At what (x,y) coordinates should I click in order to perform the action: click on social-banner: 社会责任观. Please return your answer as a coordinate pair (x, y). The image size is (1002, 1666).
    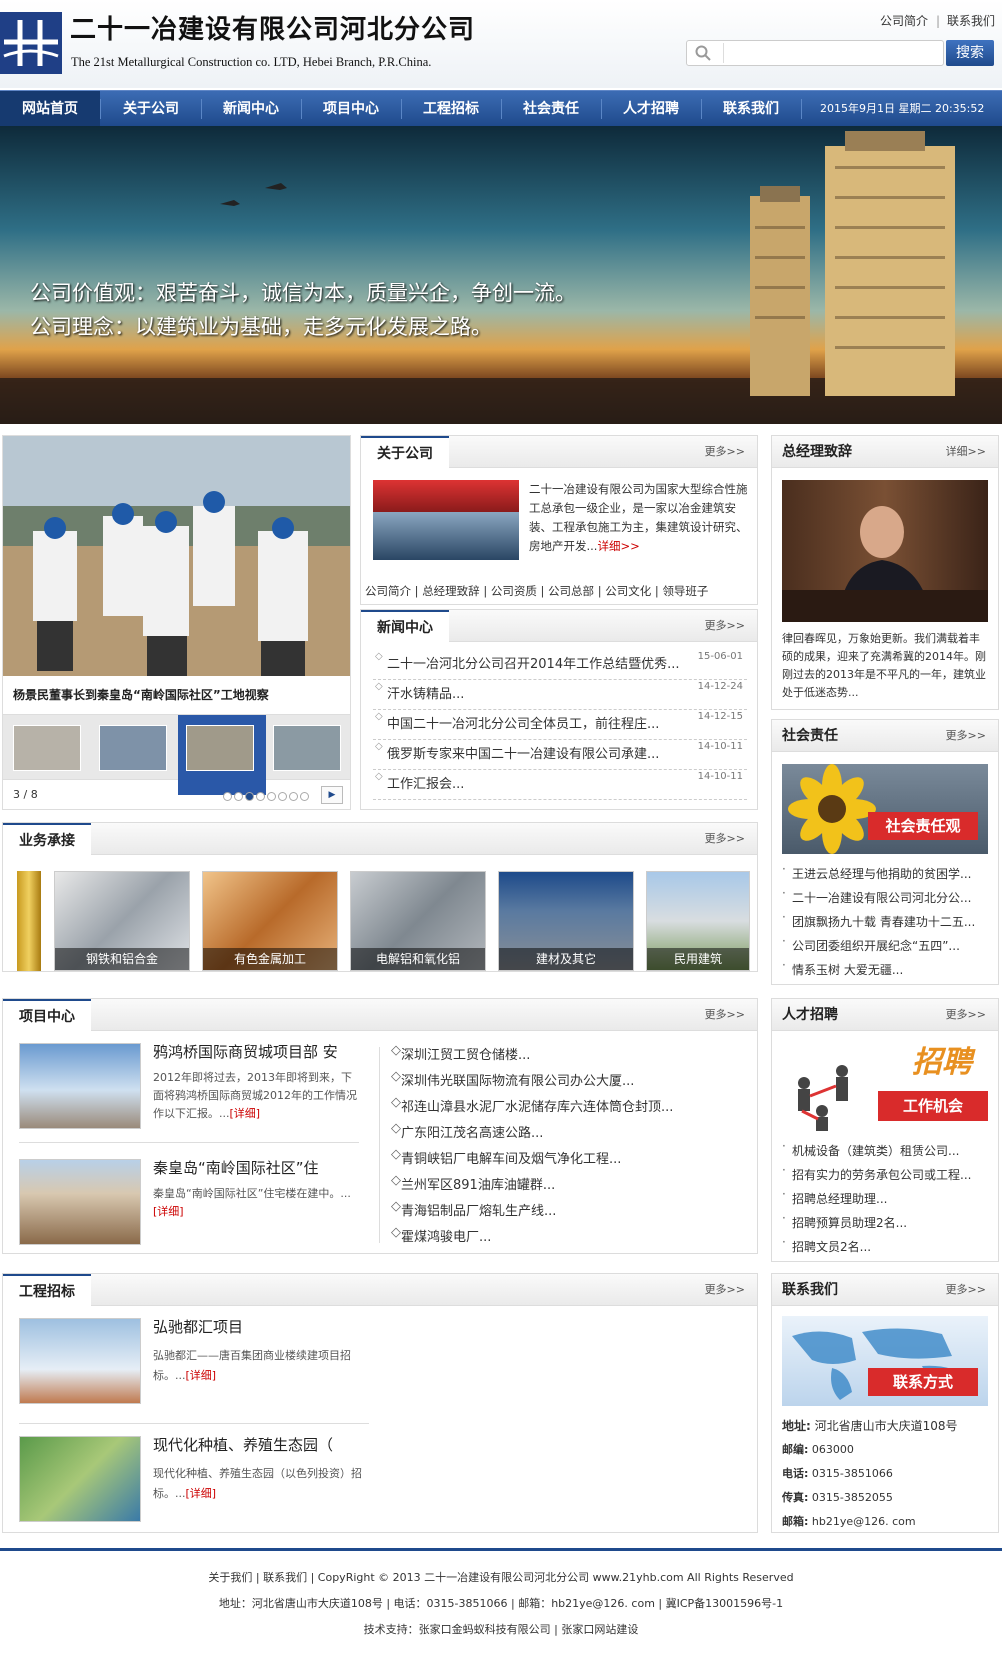
    Looking at the image, I should click on (885, 809).